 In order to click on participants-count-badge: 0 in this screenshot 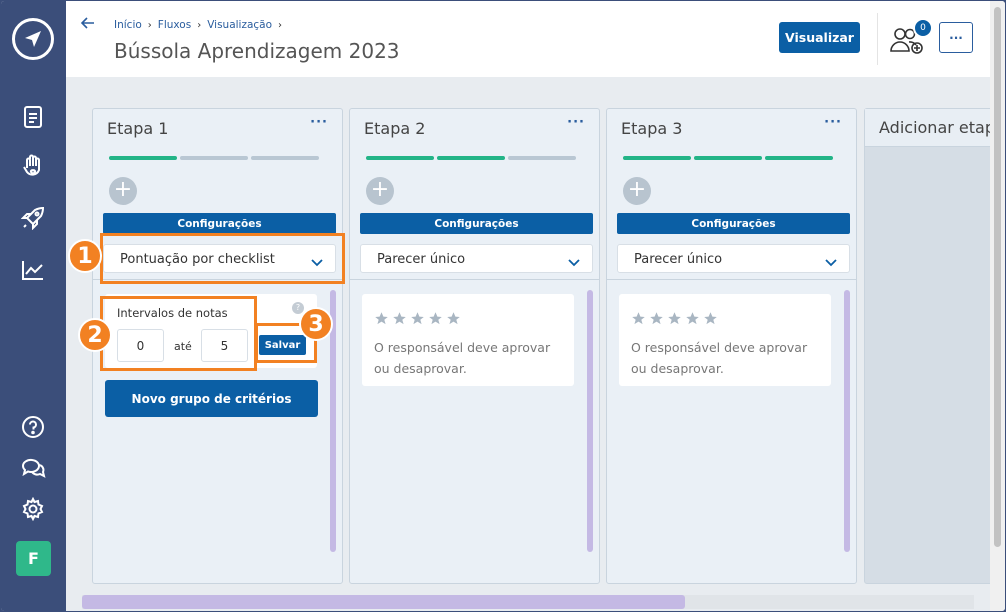, I will do `click(923, 28)`.